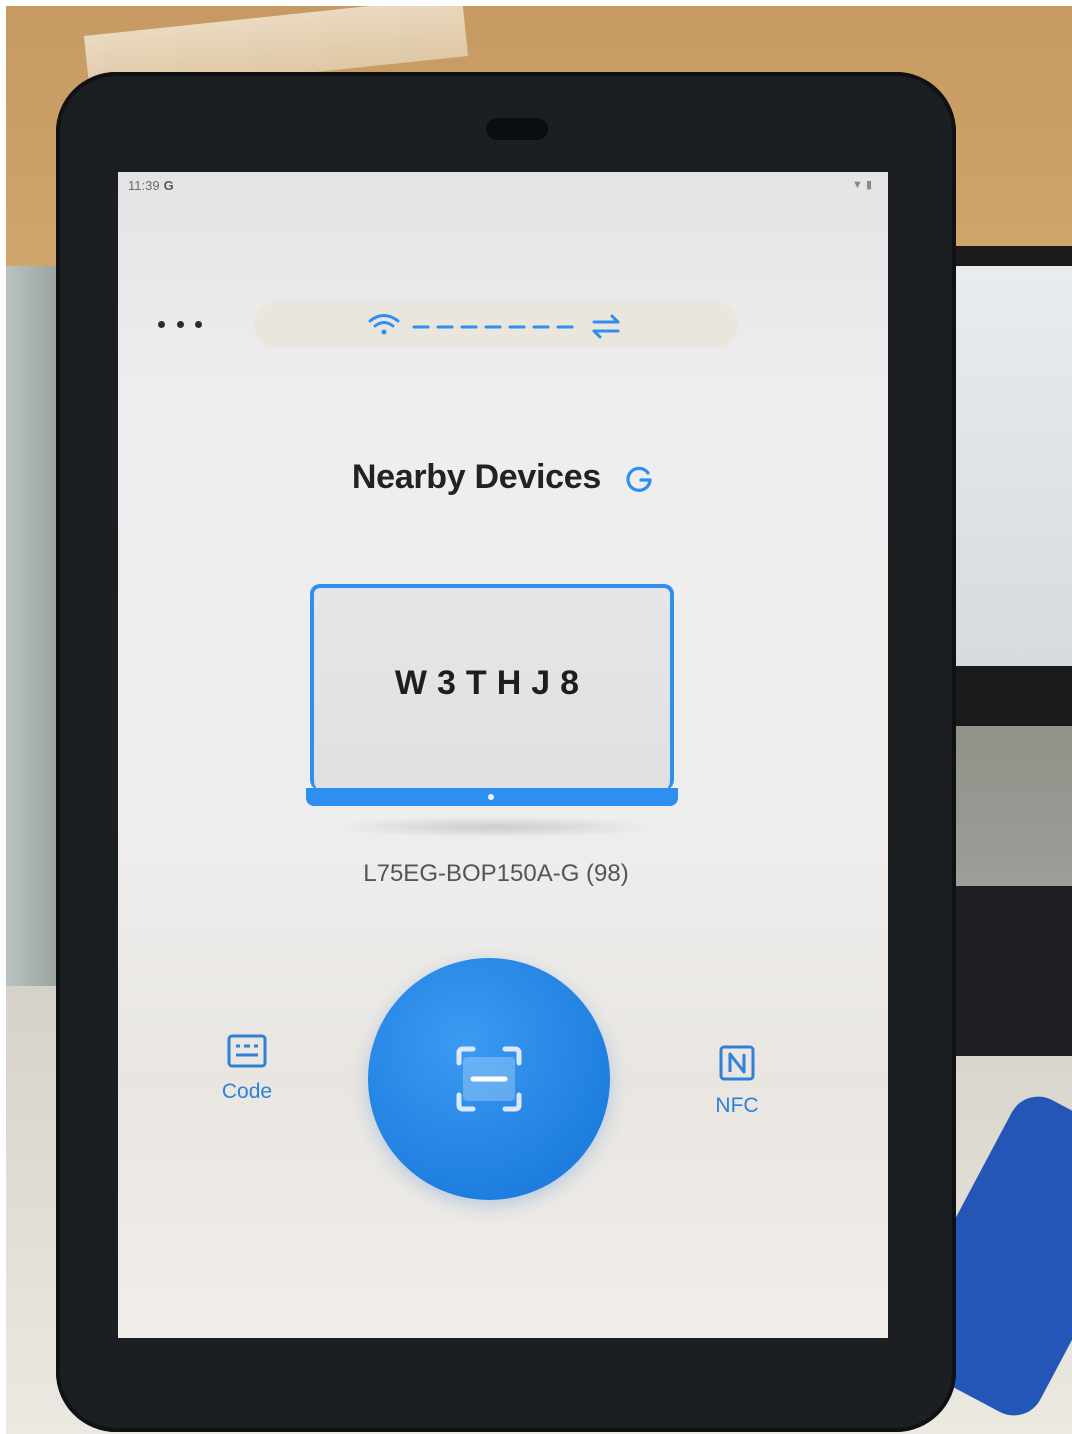  Describe the element at coordinates (857, 185) in the screenshot. I see `wifi-icon: ▼` at that location.